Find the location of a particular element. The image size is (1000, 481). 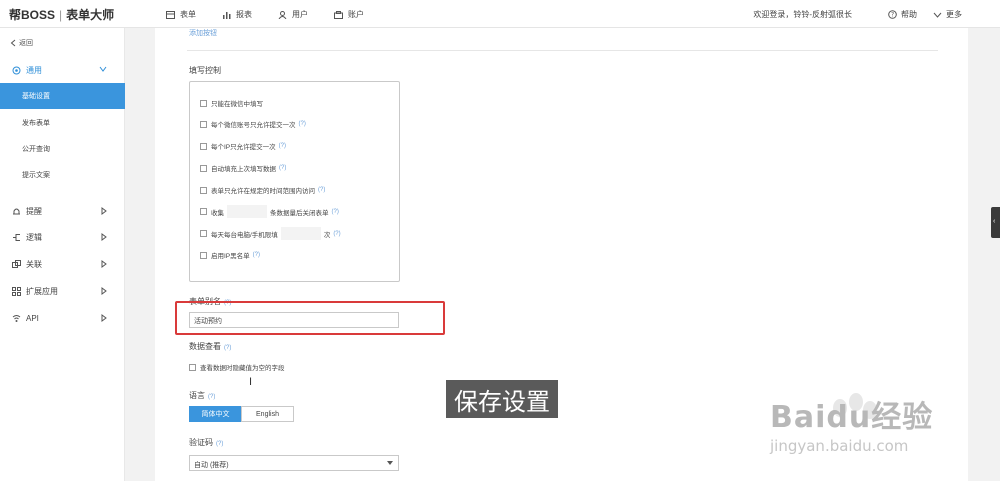

sidebar-group-label: 提醒 is located at coordinates (34, 211).